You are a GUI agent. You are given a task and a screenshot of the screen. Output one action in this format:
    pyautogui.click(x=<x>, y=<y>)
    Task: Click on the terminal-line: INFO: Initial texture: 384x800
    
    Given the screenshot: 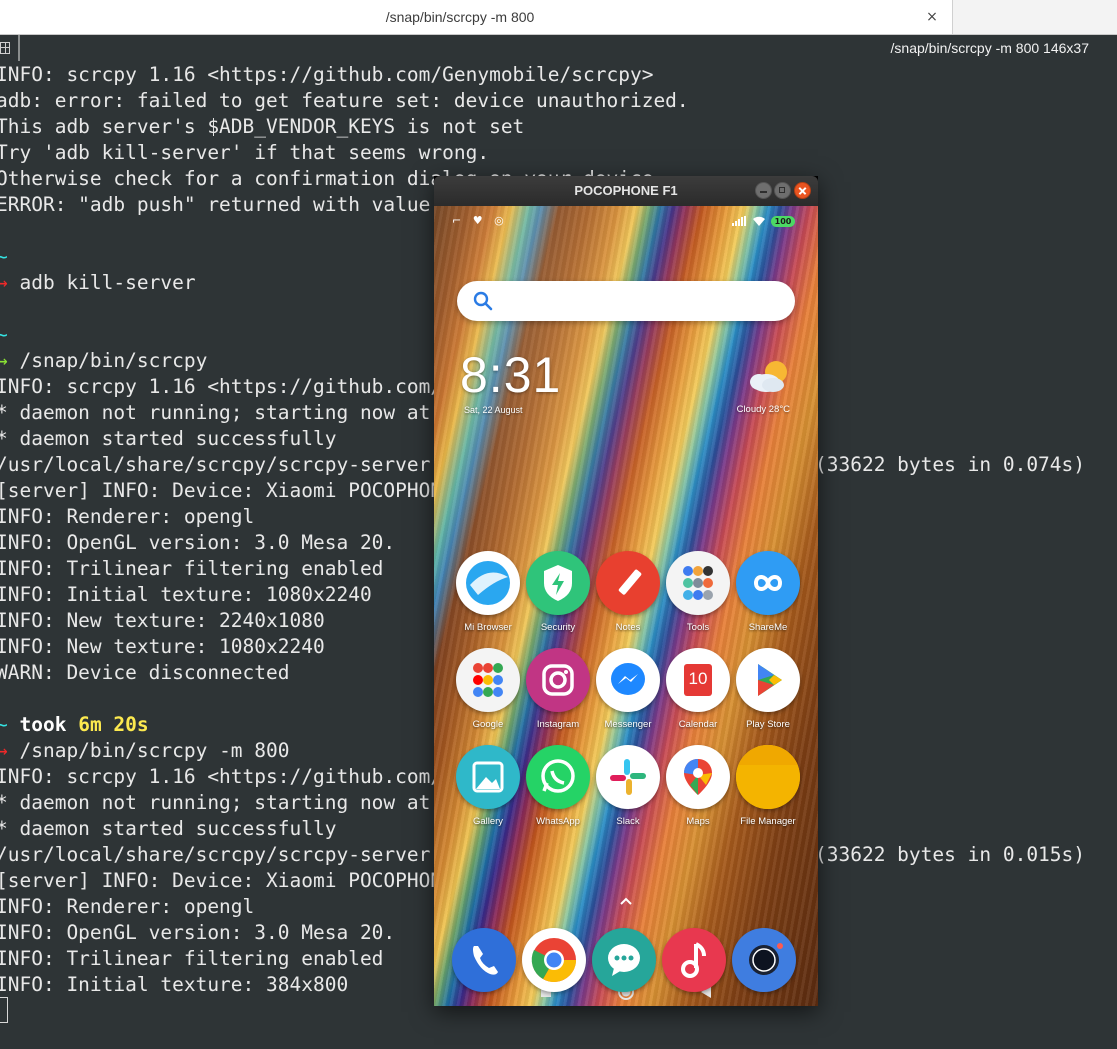 What is the action you would take?
    pyautogui.click(x=174, y=984)
    